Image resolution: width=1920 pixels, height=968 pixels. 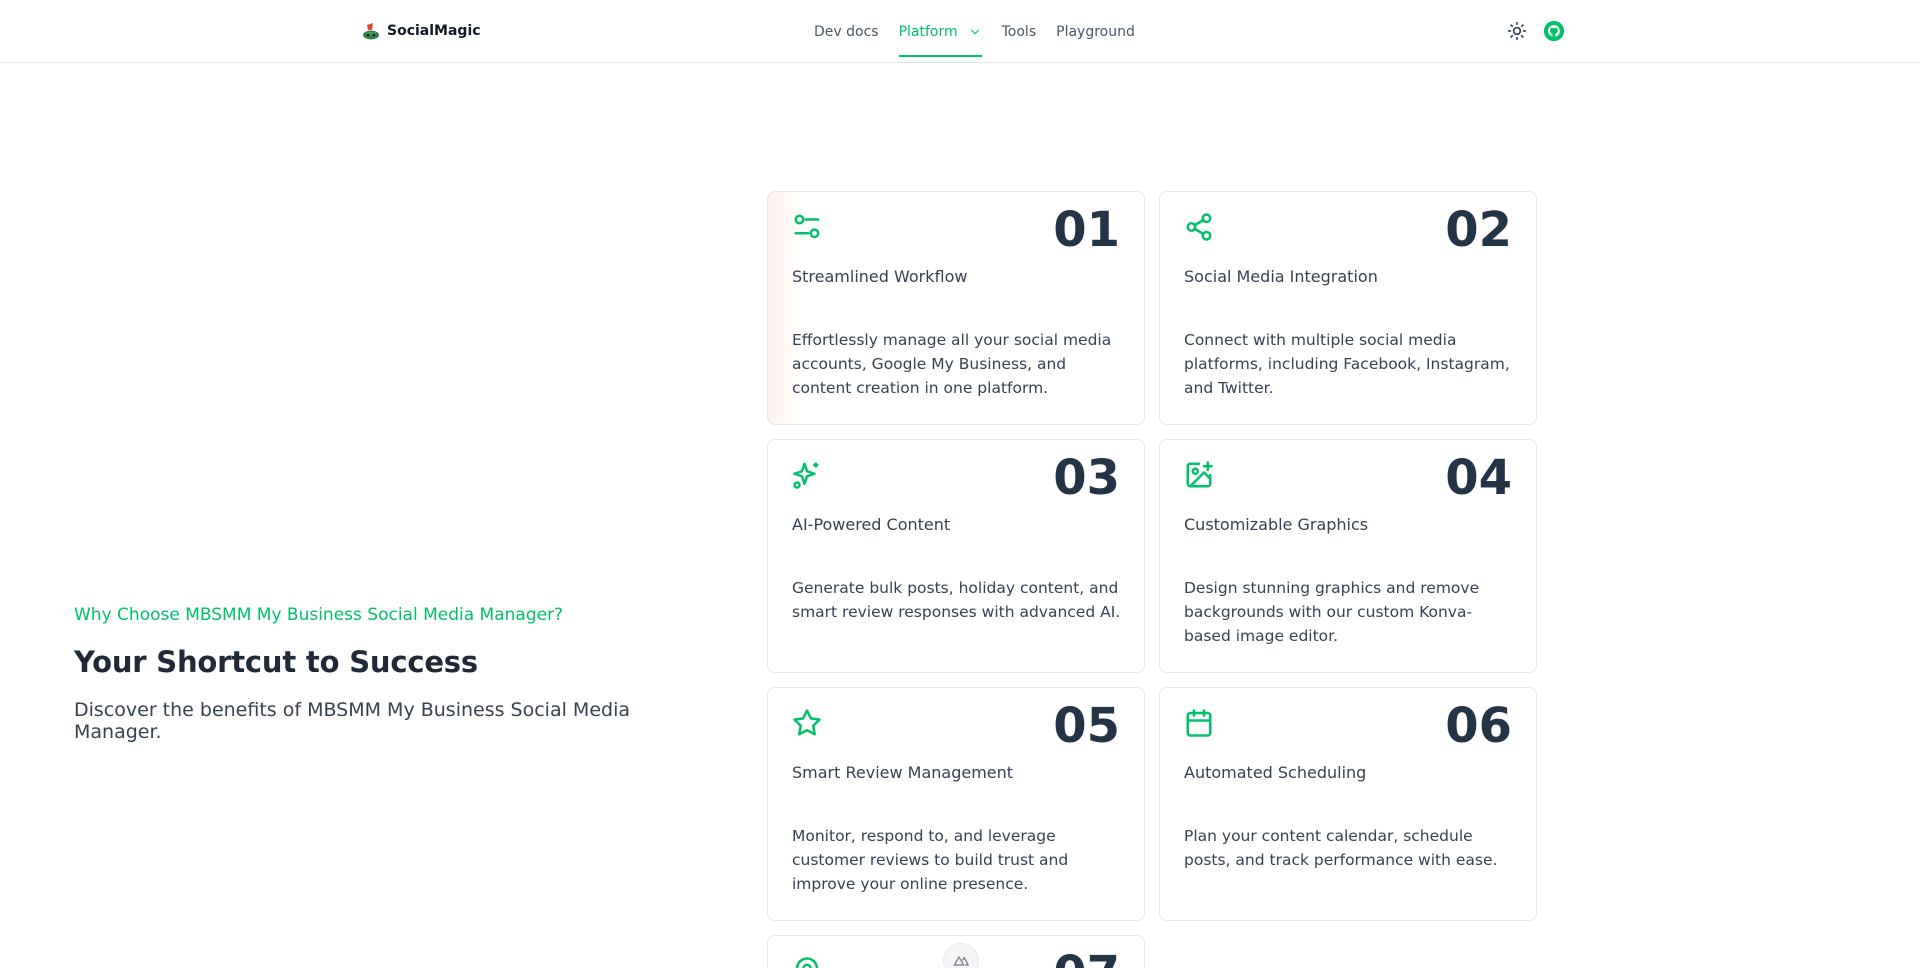 What do you see at coordinates (1086, 478) in the screenshot?
I see `feature-number: 03` at bounding box center [1086, 478].